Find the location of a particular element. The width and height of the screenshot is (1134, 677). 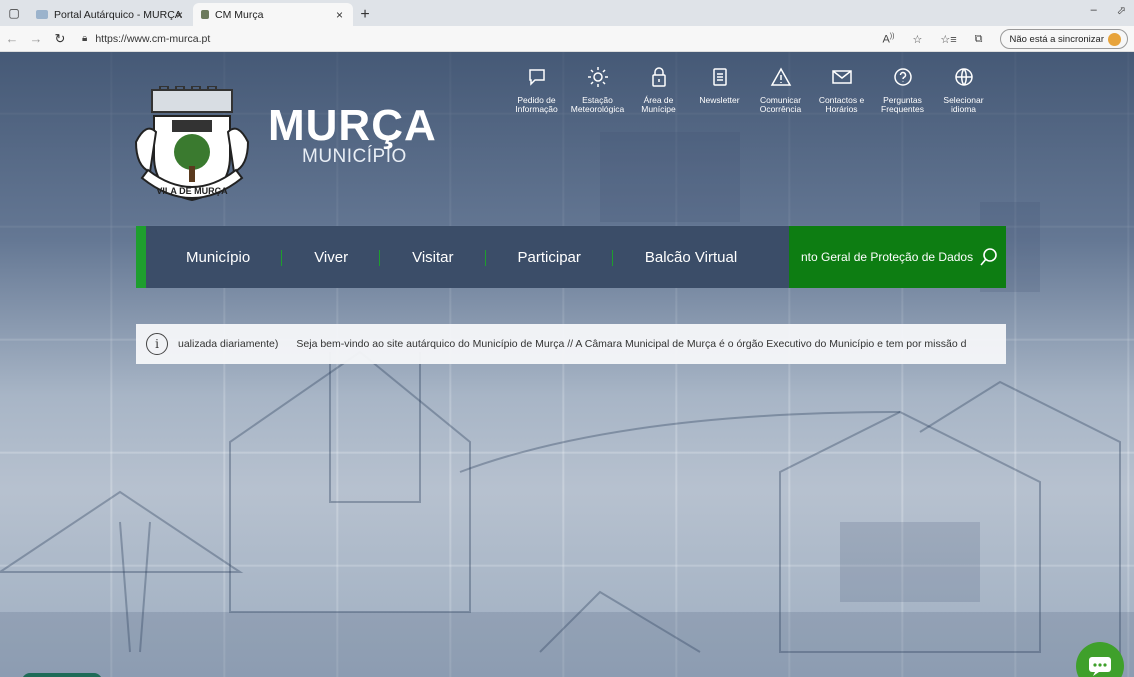

extra-window-icon: ⬀ is located at coordinates (1121, 10).